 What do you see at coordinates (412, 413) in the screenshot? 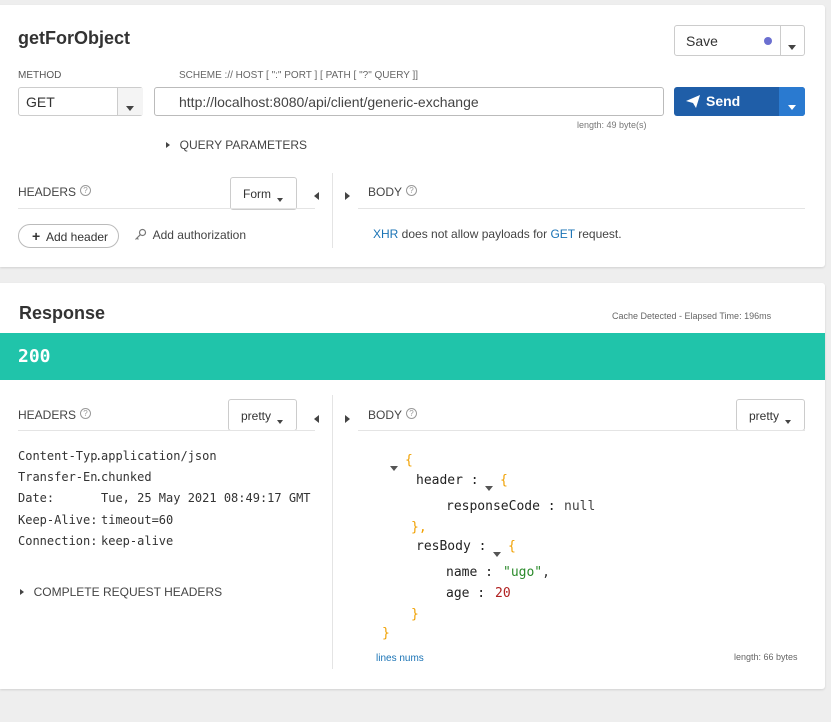
I see `response-body-help-icon: ?` at bounding box center [412, 413].